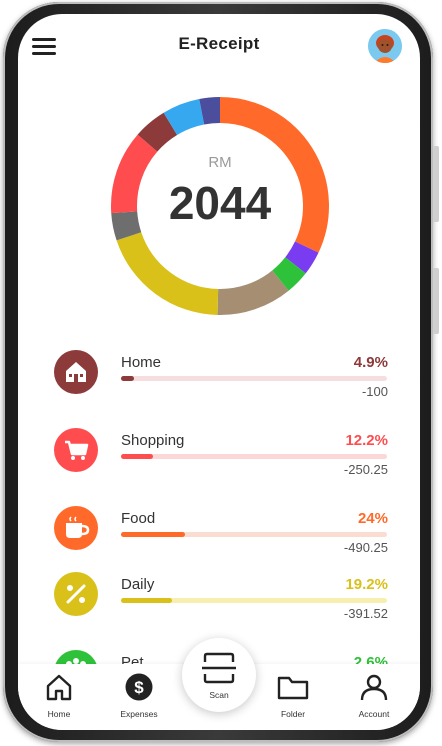 The height and width of the screenshot is (746, 442). I want to click on nav-folder: Folder, so click(293, 695).